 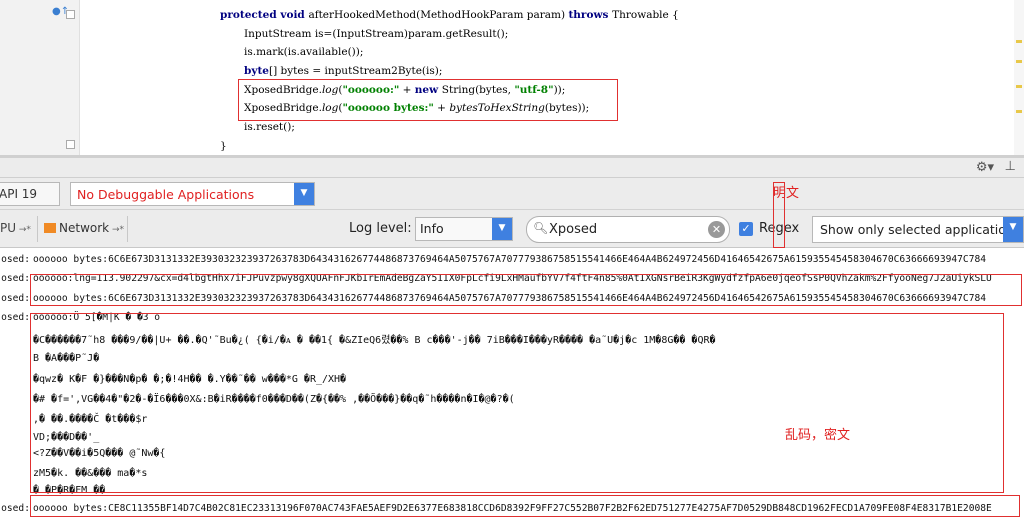 What do you see at coordinates (525, 506) in the screenshot?
I see `hex-bytes-highlight` at bounding box center [525, 506].